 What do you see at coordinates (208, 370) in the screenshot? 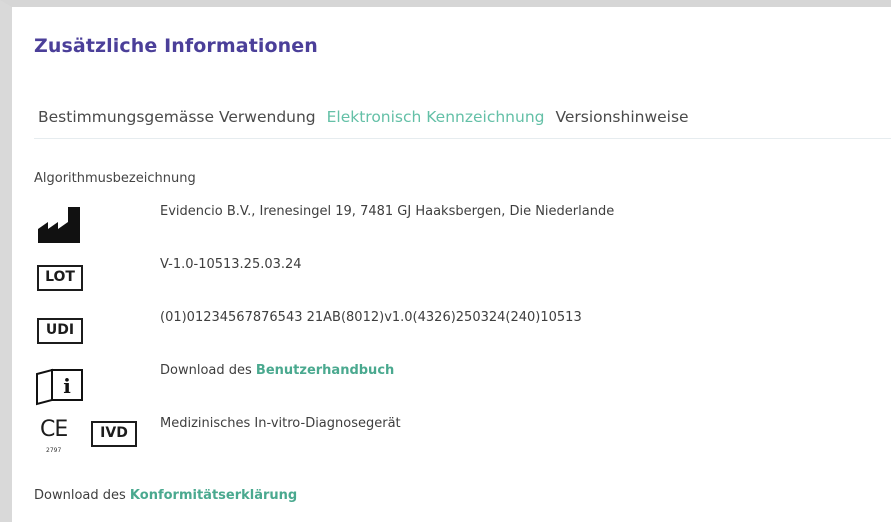
I see `manual-prefix: Download des` at bounding box center [208, 370].